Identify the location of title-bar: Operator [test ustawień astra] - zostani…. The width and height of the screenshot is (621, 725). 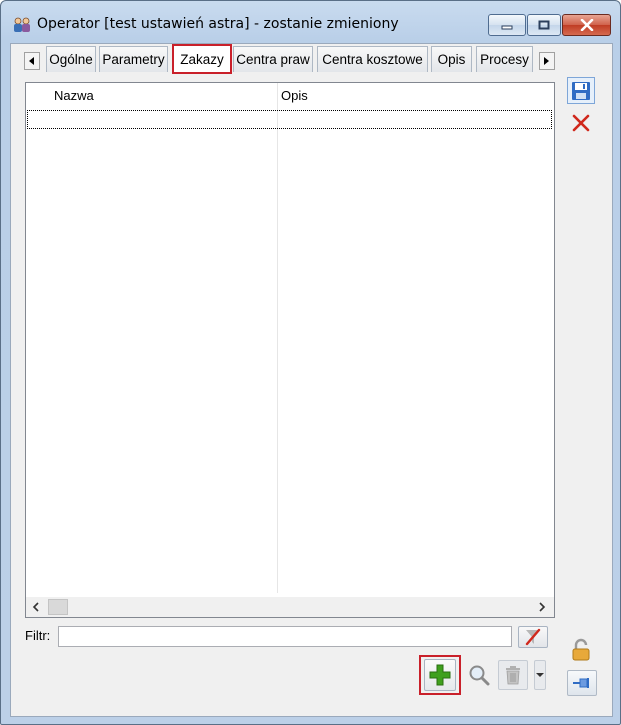
(310, 22).